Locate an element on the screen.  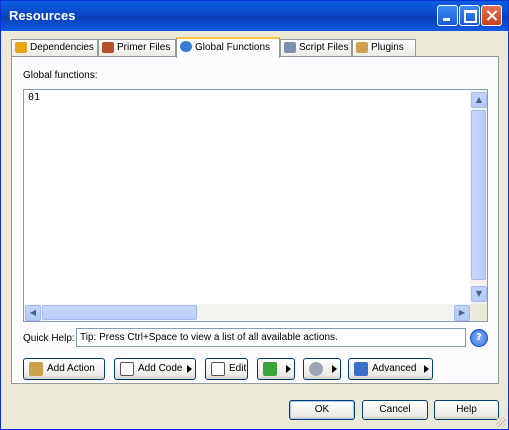
add-code-button: Add Code is located at coordinates (155, 369).